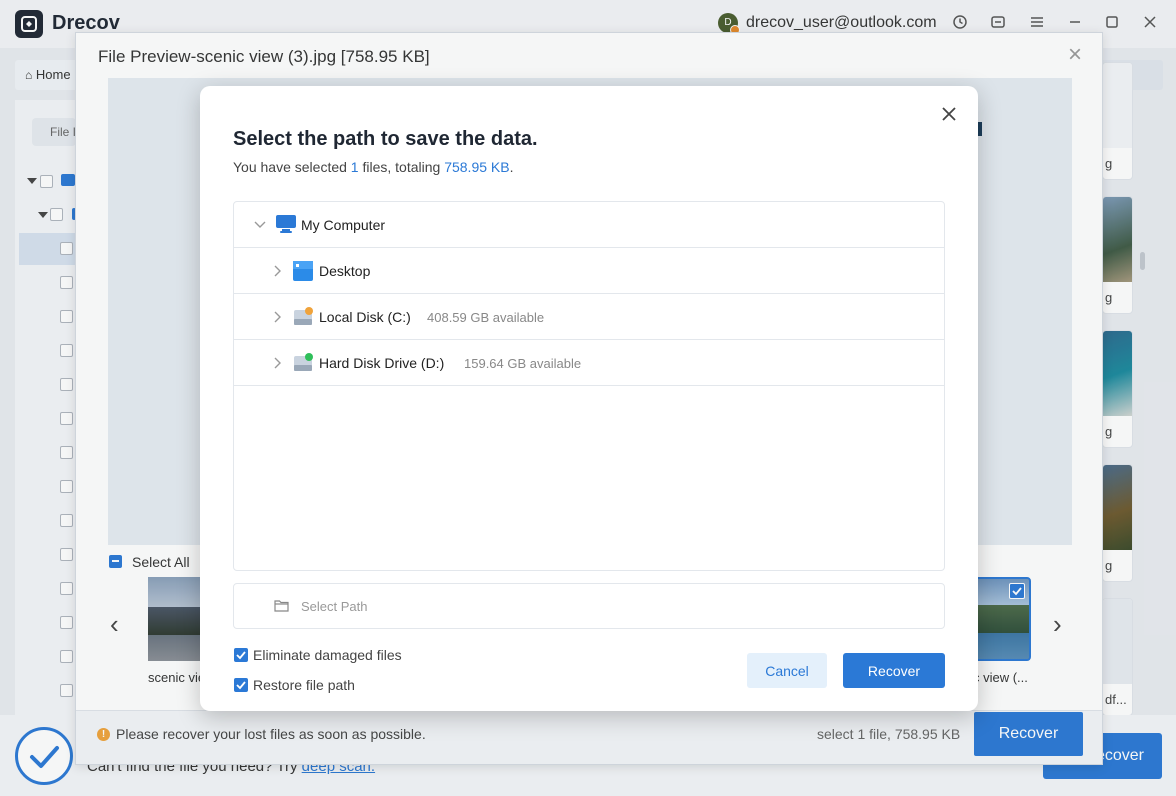  Describe the element at coordinates (292, 167) in the screenshot. I see `subtitle-prefix: You have selected` at that location.